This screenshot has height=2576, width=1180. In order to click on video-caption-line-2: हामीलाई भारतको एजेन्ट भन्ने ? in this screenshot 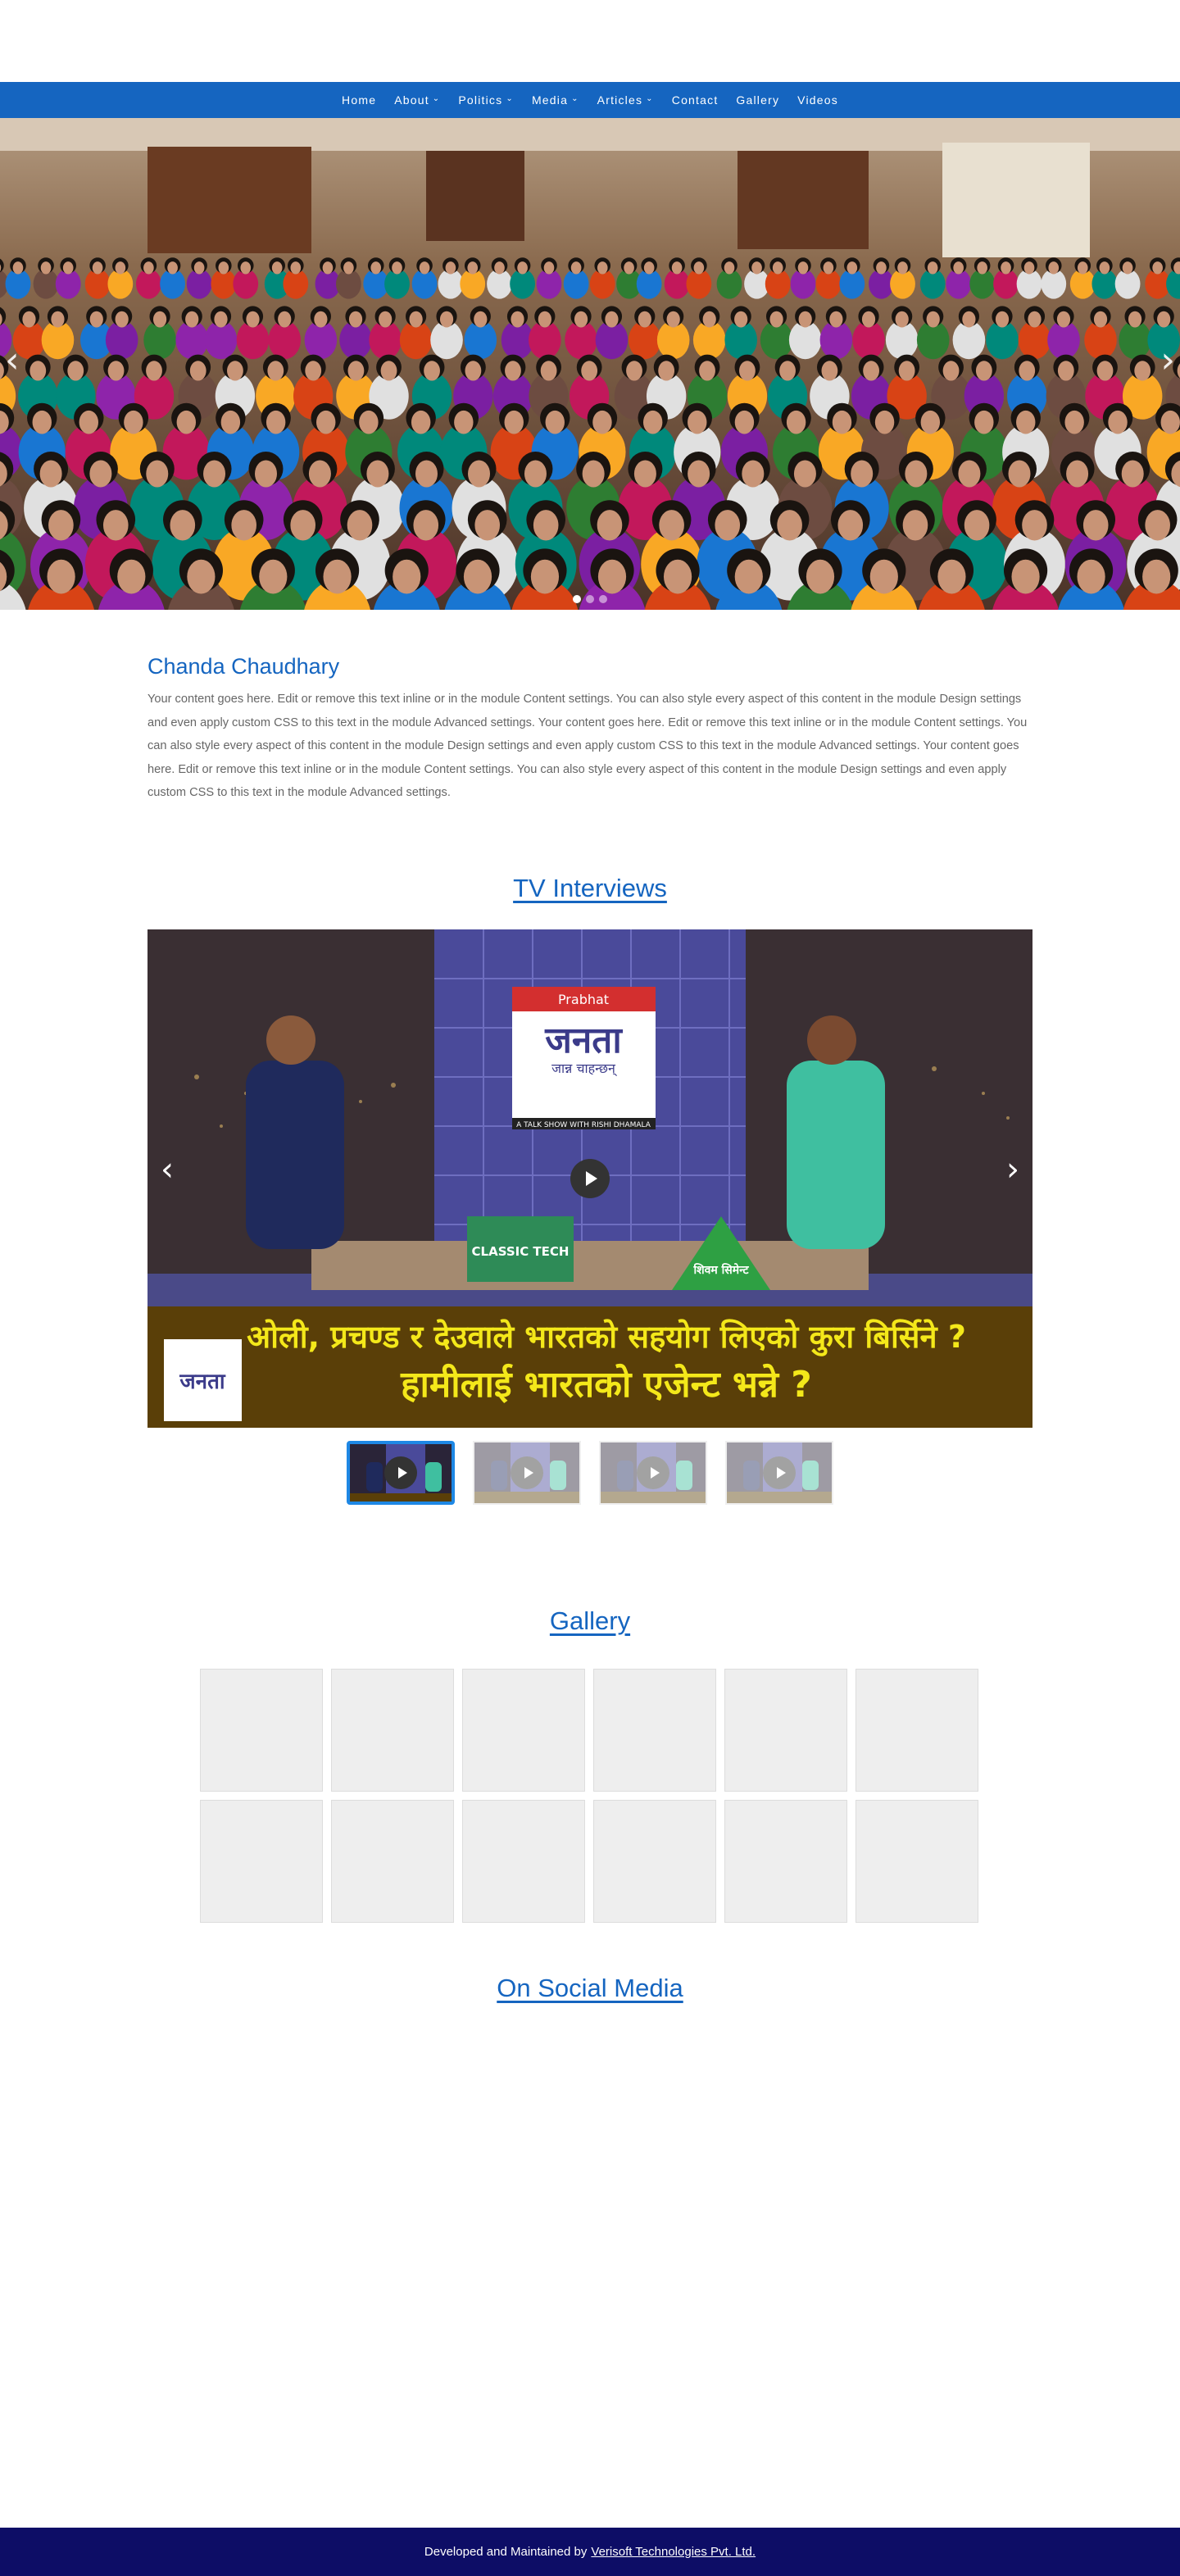, I will do `click(606, 1384)`.